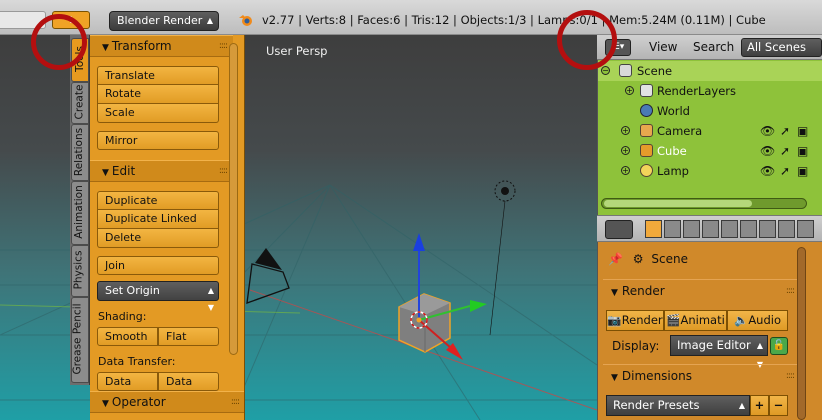 Image resolution: width=822 pixels, height=420 pixels. What do you see at coordinates (646, 90) in the screenshot?
I see `renderlayers-icon` at bounding box center [646, 90].